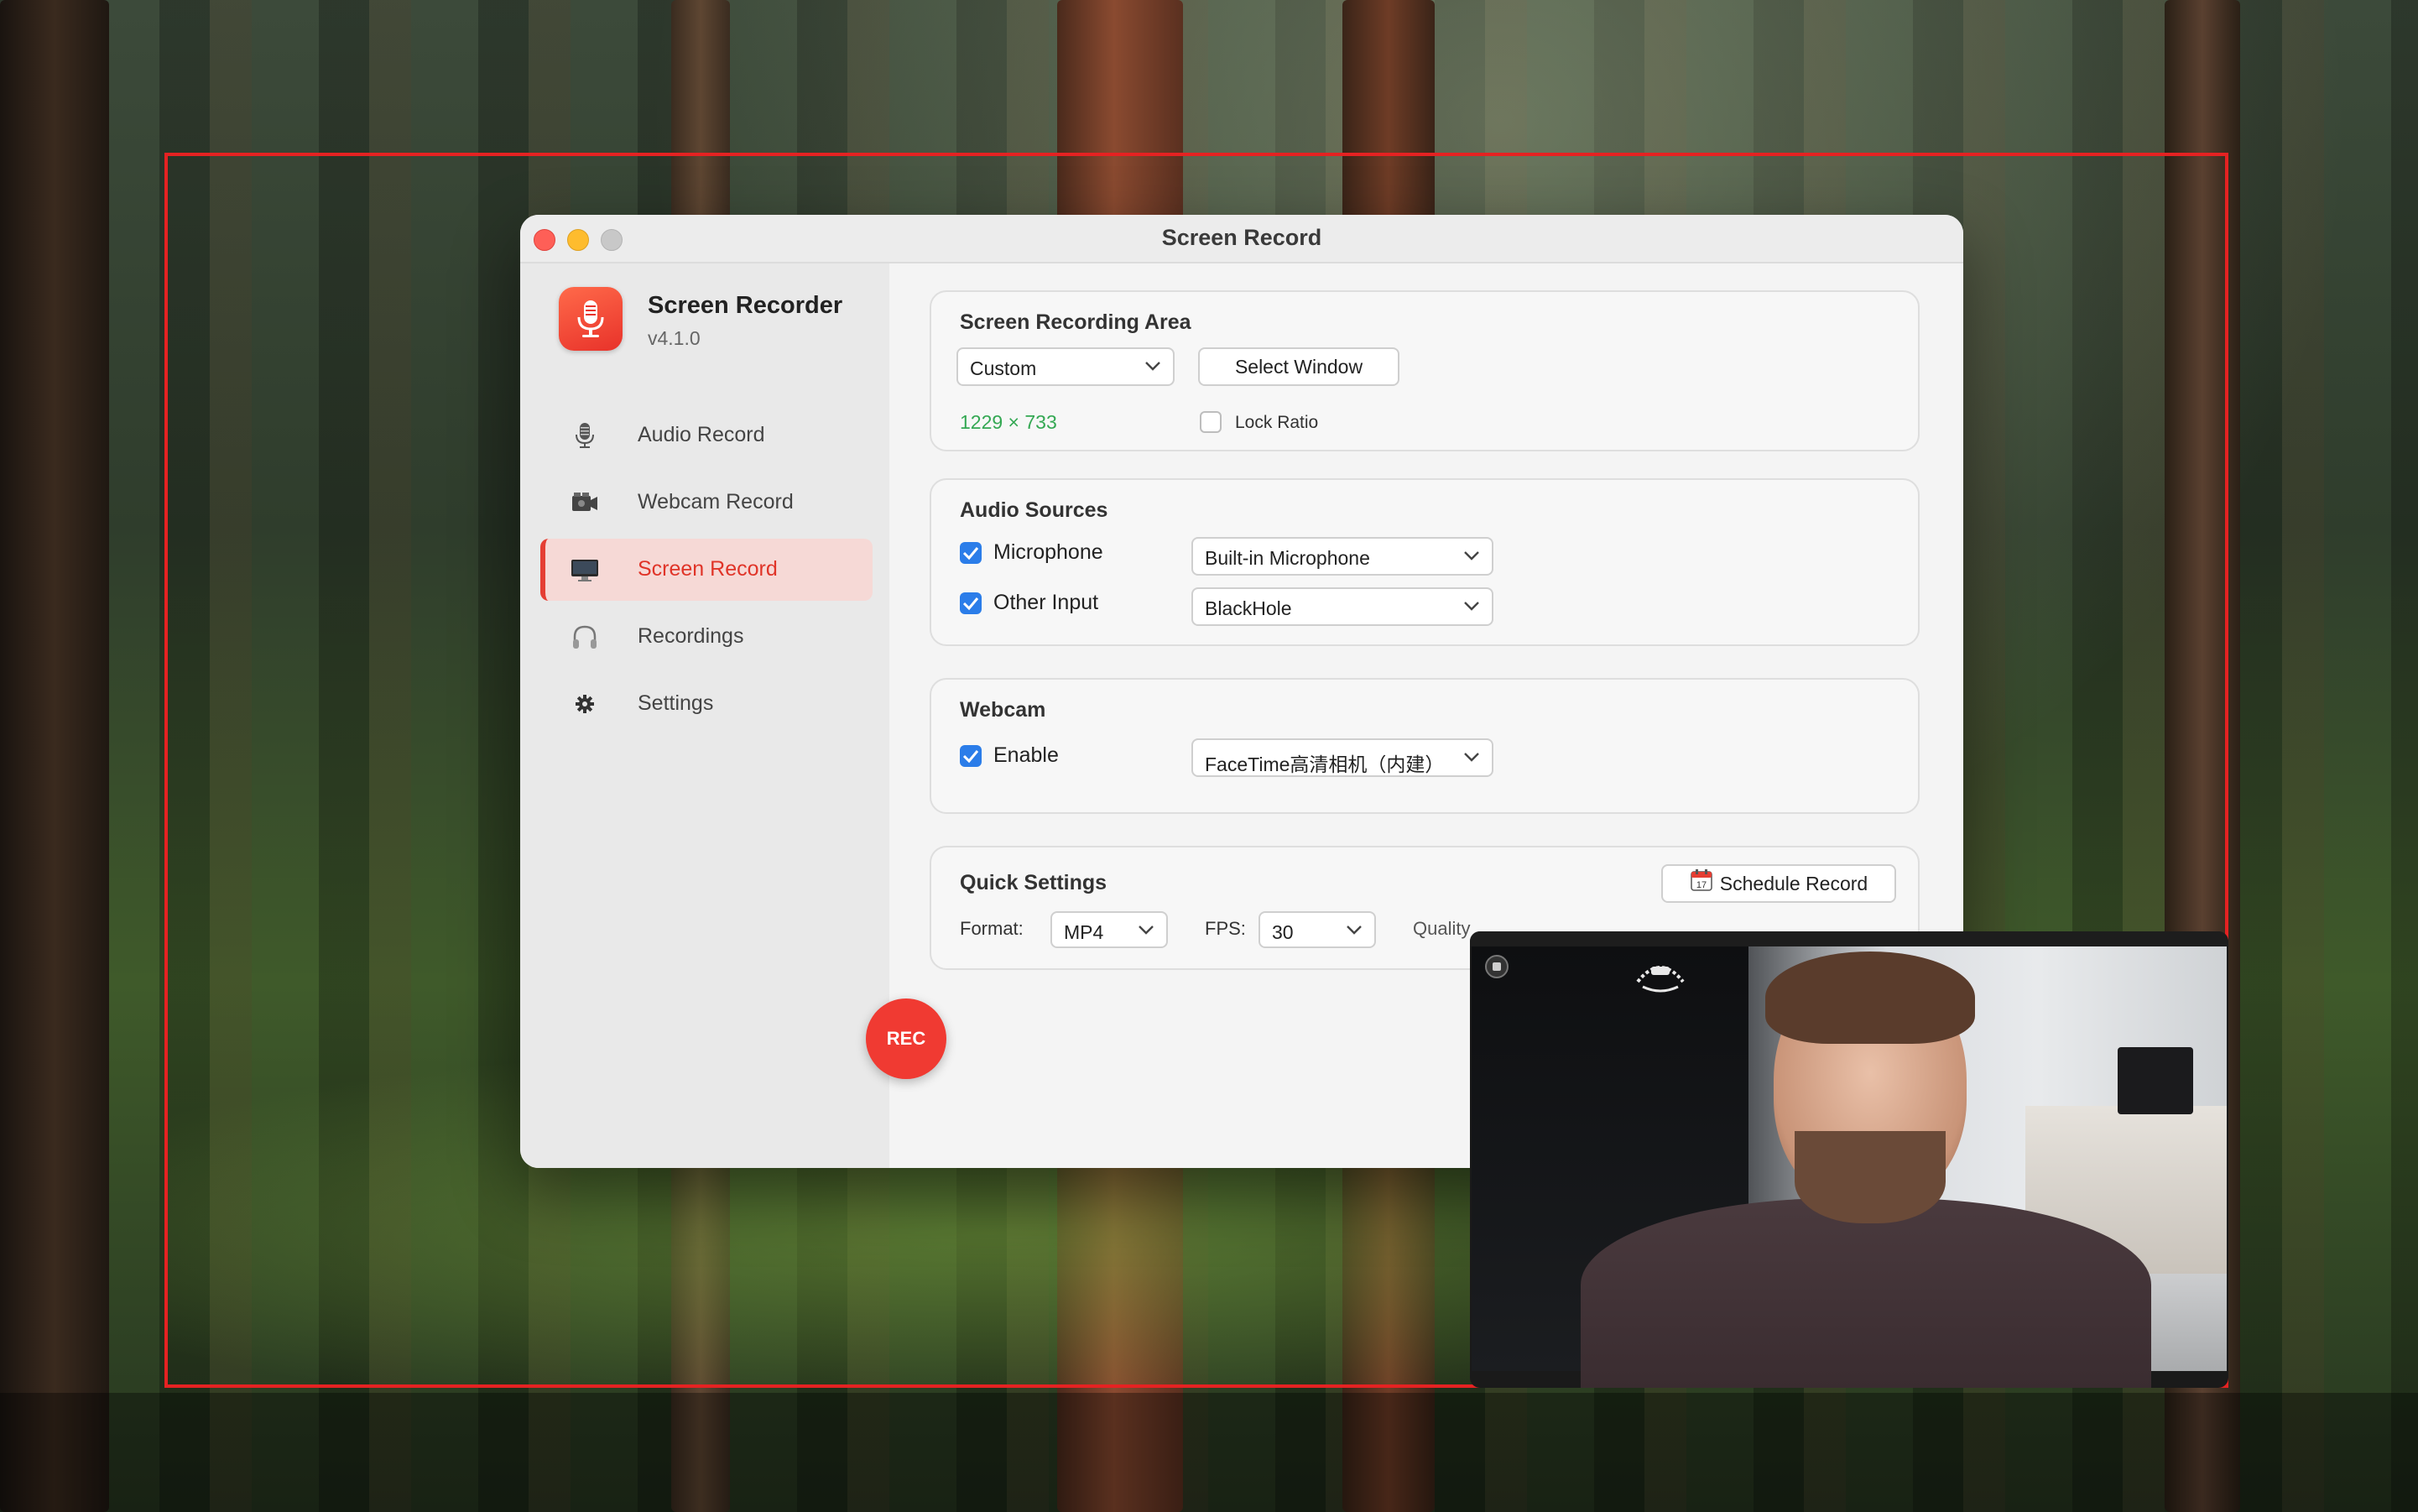  Describe the element at coordinates (1076, 322) in the screenshot. I see `recording-area-title: Screen Recording Area` at that location.